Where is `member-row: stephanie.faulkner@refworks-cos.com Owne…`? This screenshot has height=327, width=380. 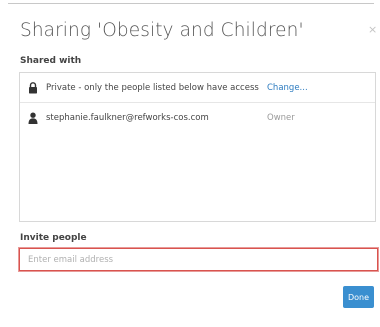 member-row: stephanie.faulkner@refworks-cos.com Owne… is located at coordinates (197, 118).